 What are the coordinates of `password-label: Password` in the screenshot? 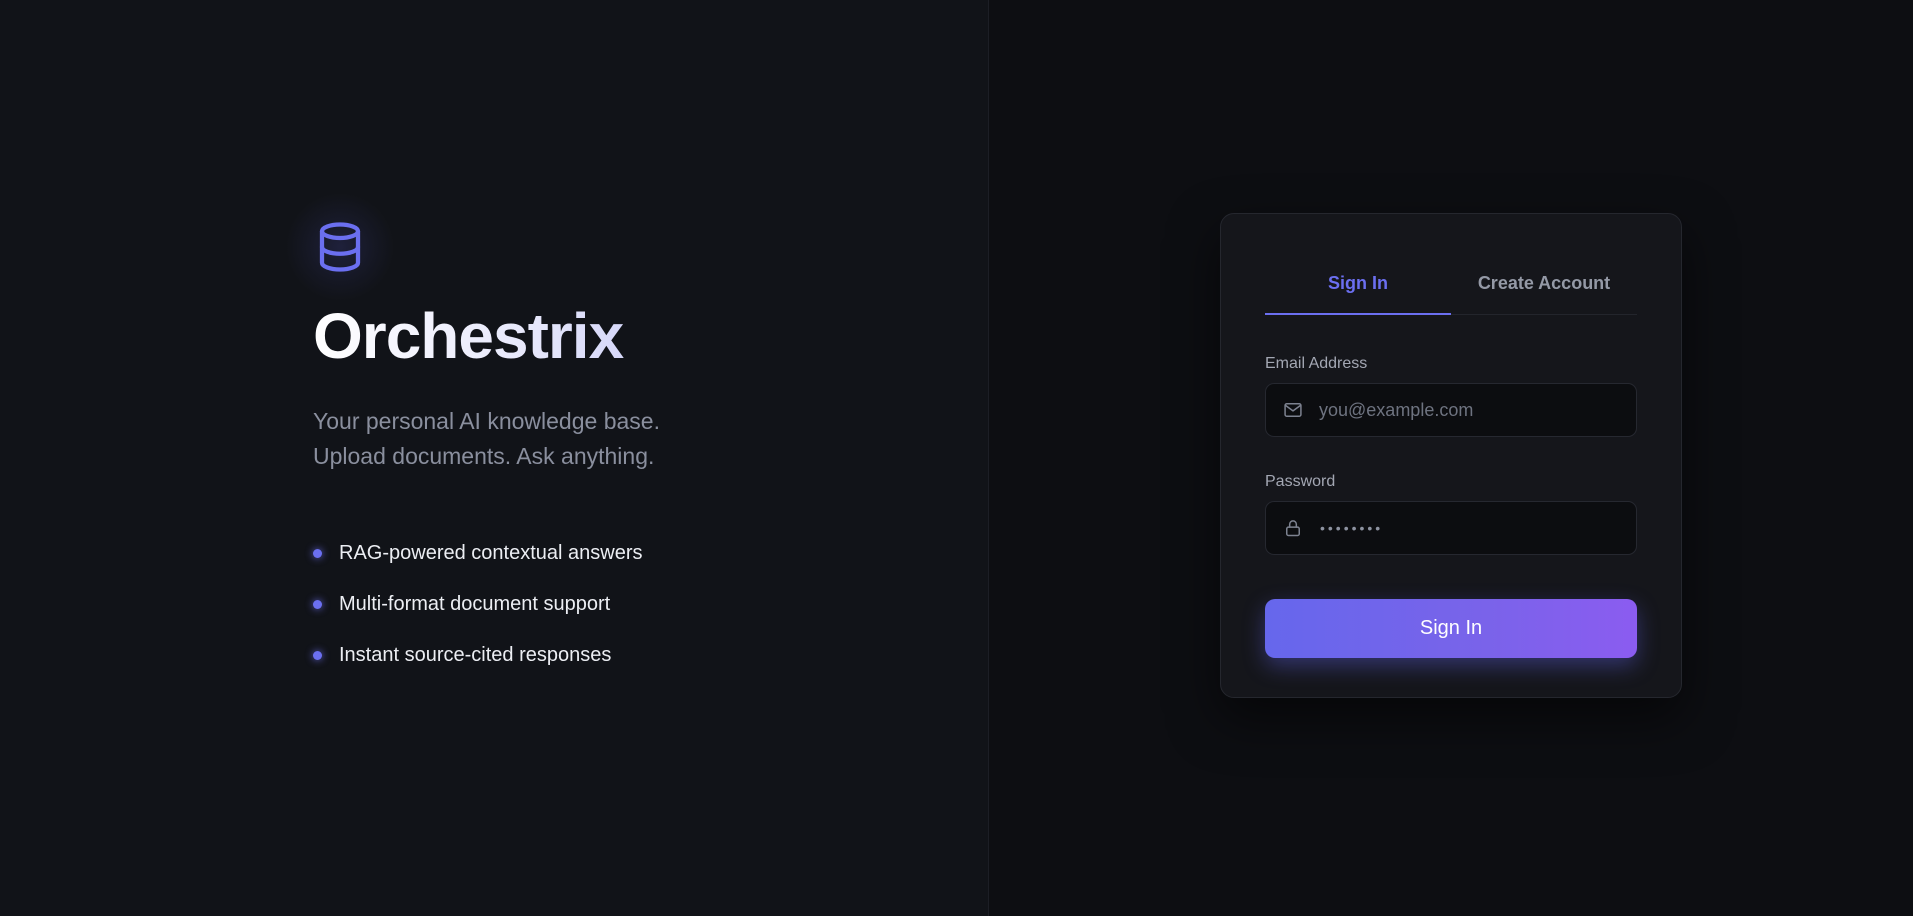 It's located at (1300, 481).